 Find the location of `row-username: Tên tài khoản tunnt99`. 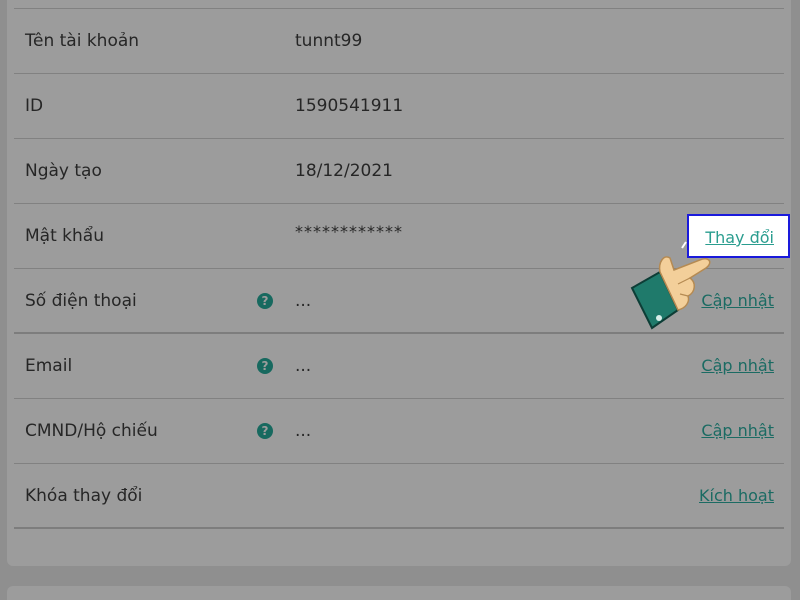

row-username: Tên tài khoản tunnt99 is located at coordinates (399, 41).